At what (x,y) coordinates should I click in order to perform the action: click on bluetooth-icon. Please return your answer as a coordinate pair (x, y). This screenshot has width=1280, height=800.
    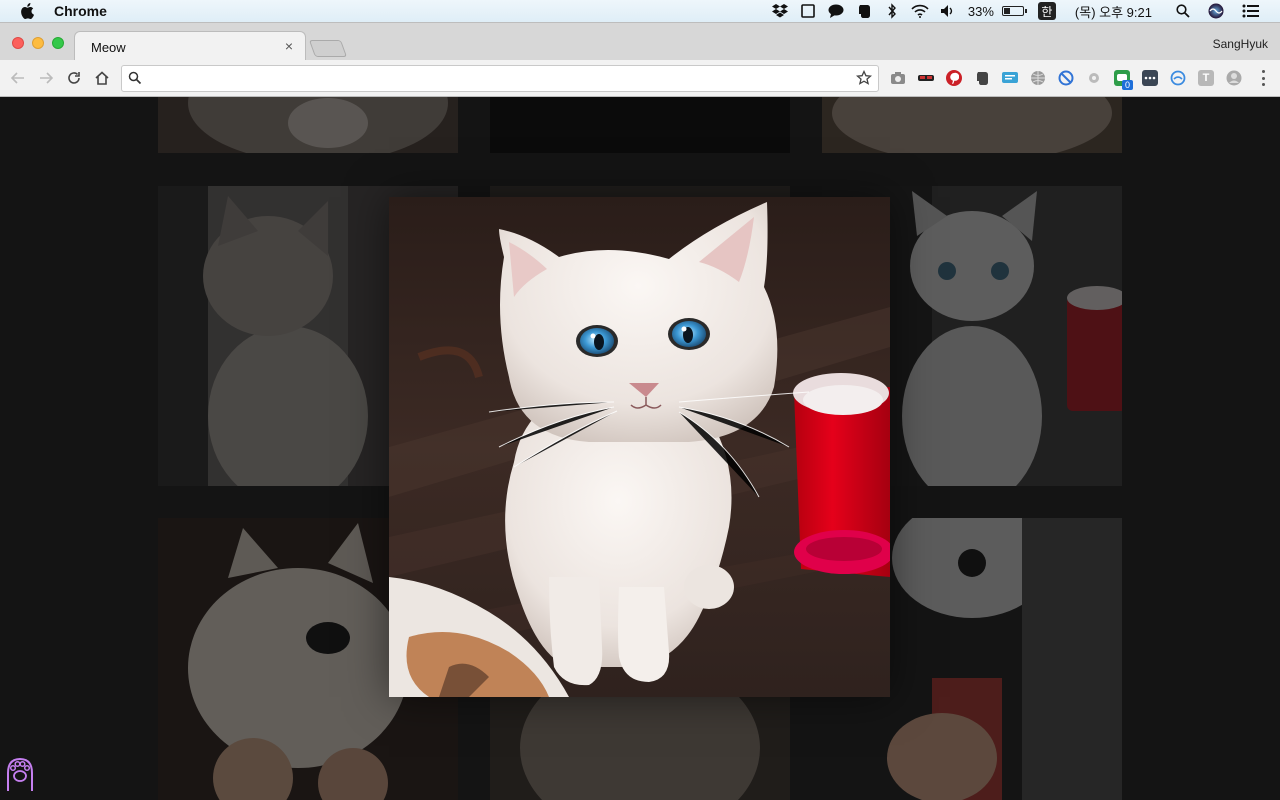
    Looking at the image, I should click on (892, 11).